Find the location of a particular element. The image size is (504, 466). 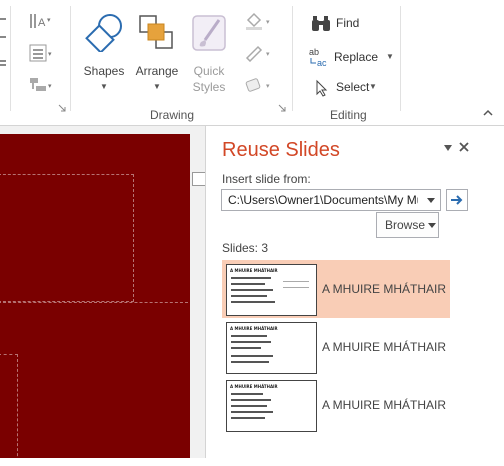

quick-styles-icon is located at coordinates (209, 33).